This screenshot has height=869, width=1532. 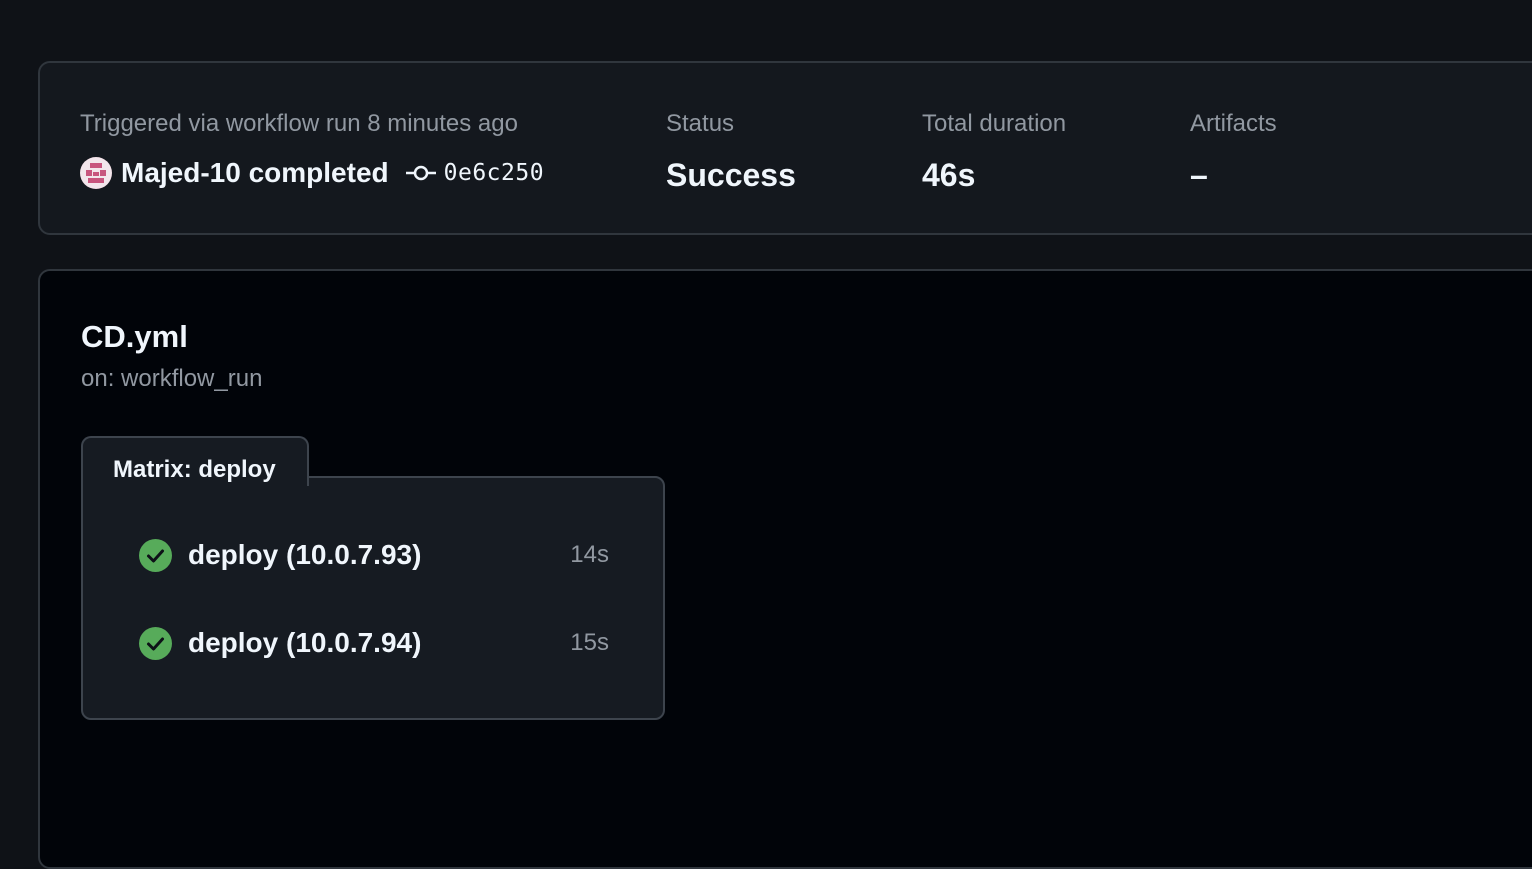 I want to click on job-duration: 15s, so click(x=589, y=642).